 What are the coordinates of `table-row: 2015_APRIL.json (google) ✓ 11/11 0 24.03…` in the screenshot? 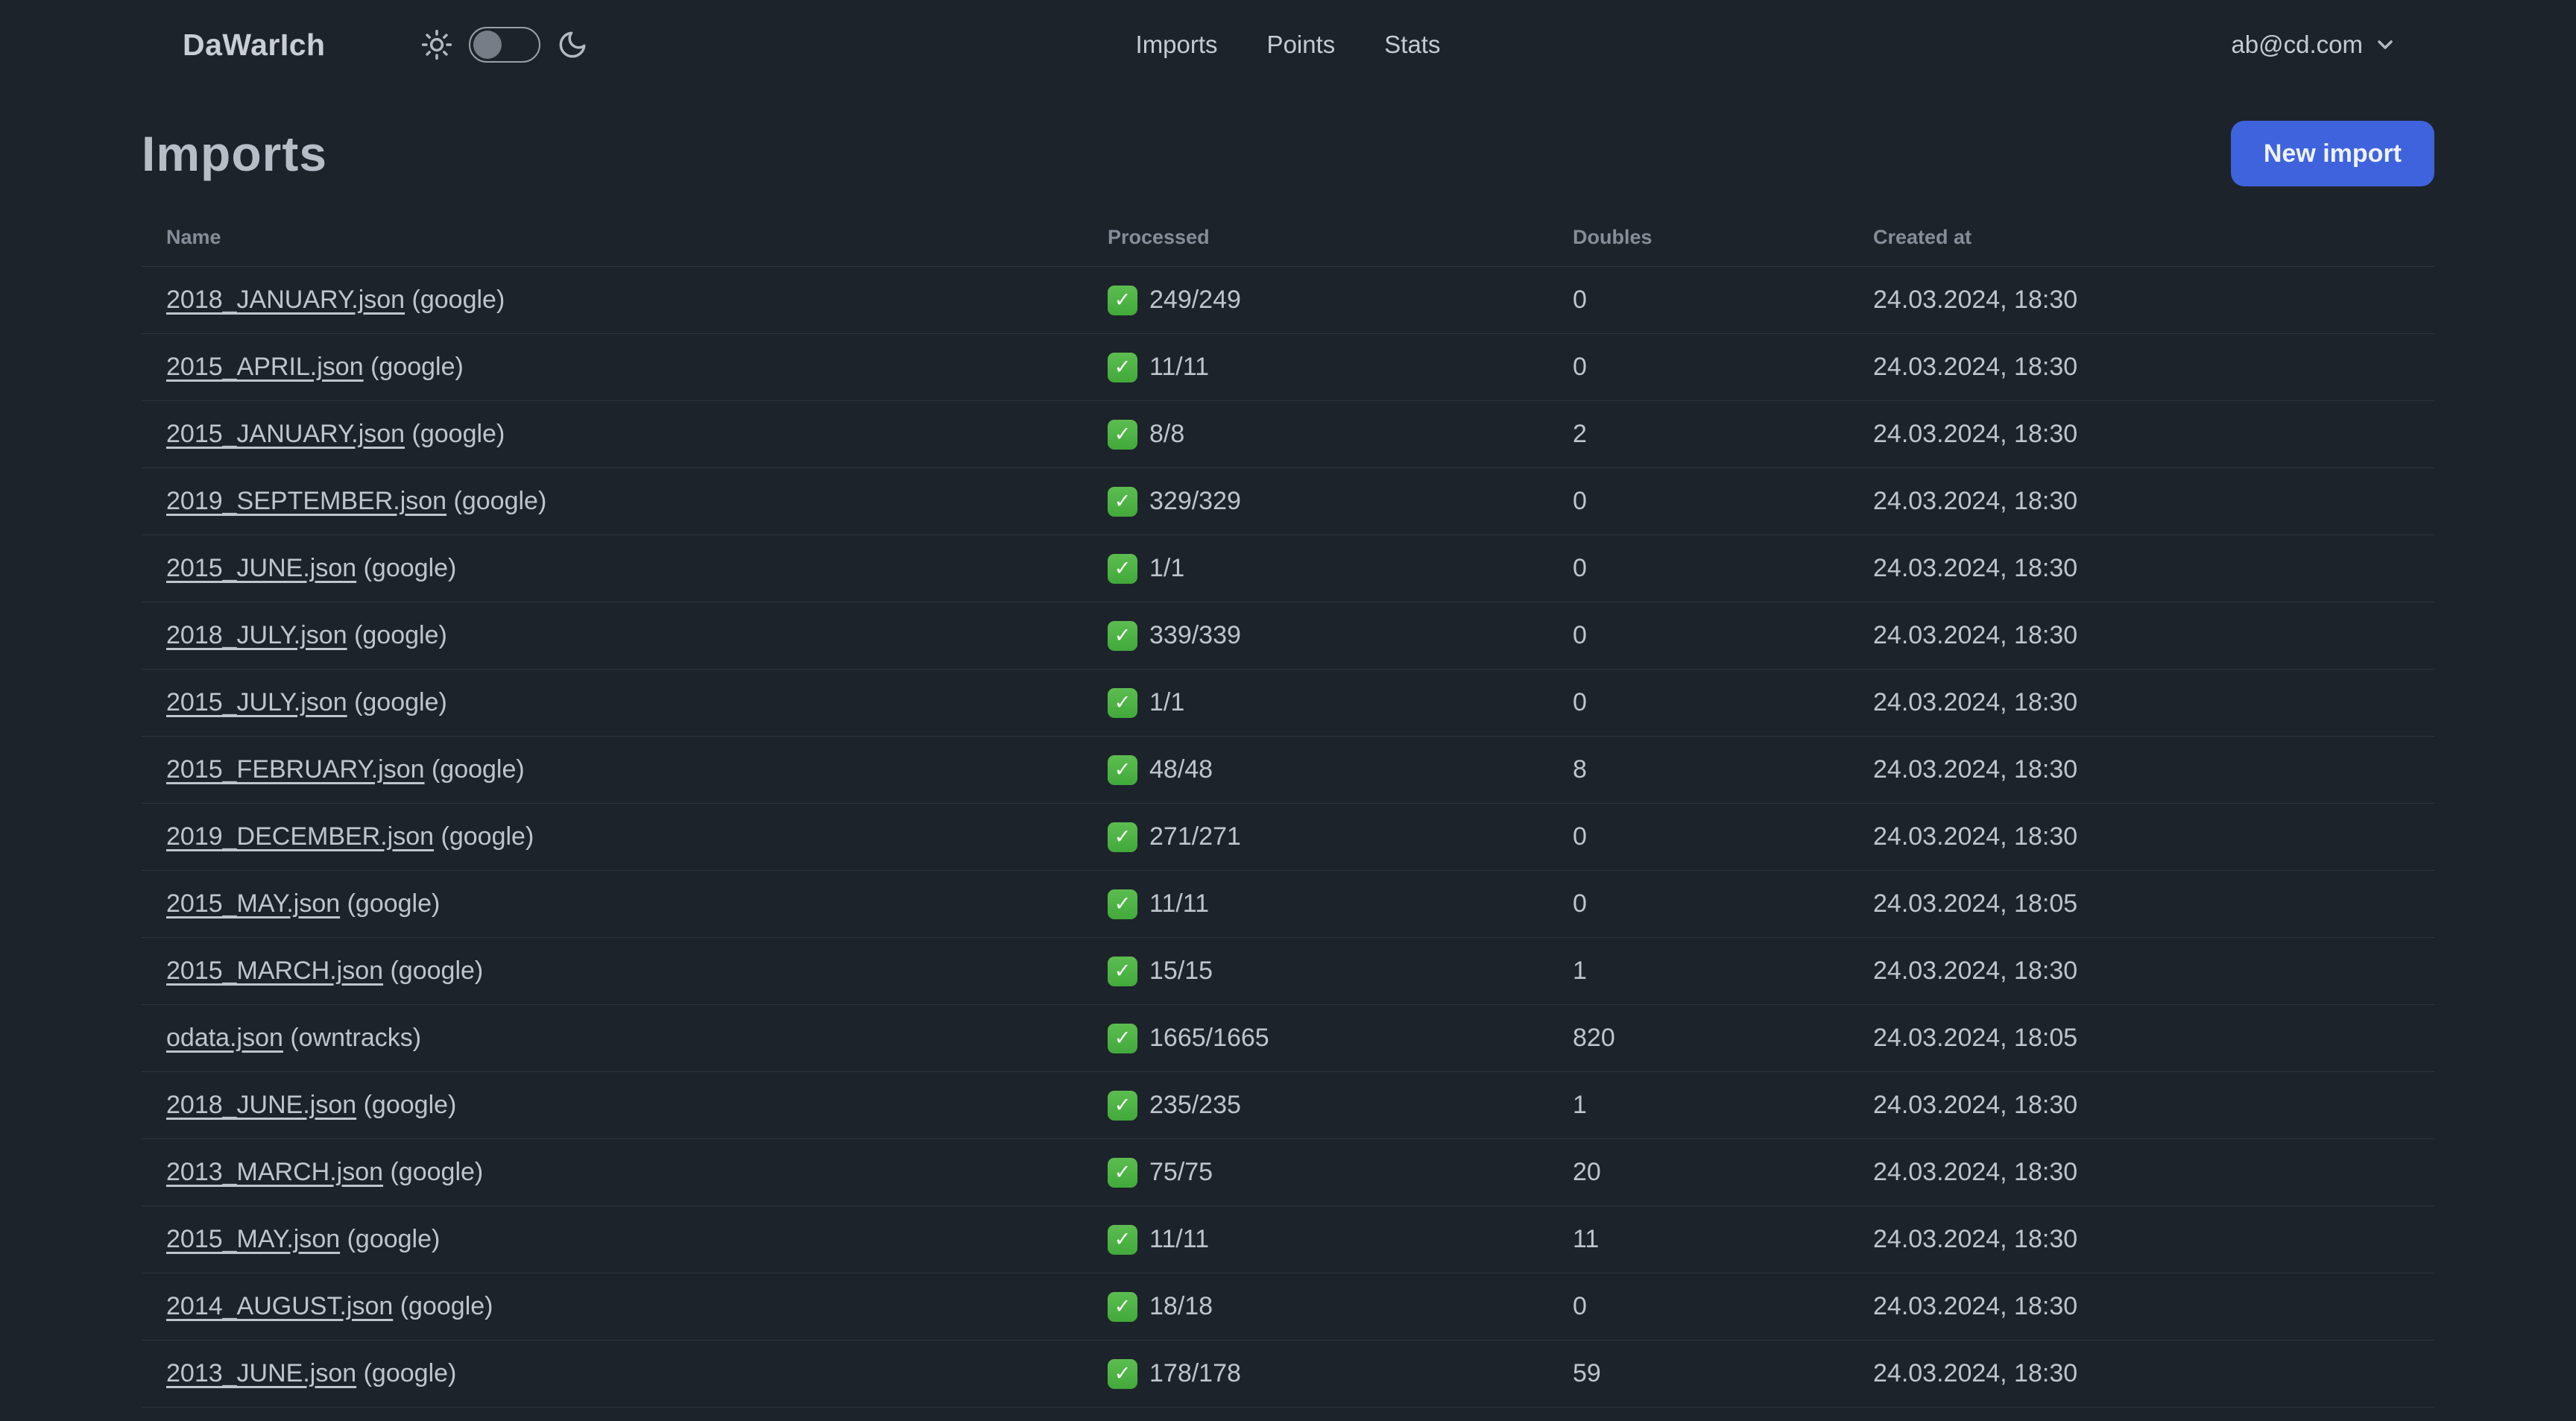 It's located at (1288, 367).